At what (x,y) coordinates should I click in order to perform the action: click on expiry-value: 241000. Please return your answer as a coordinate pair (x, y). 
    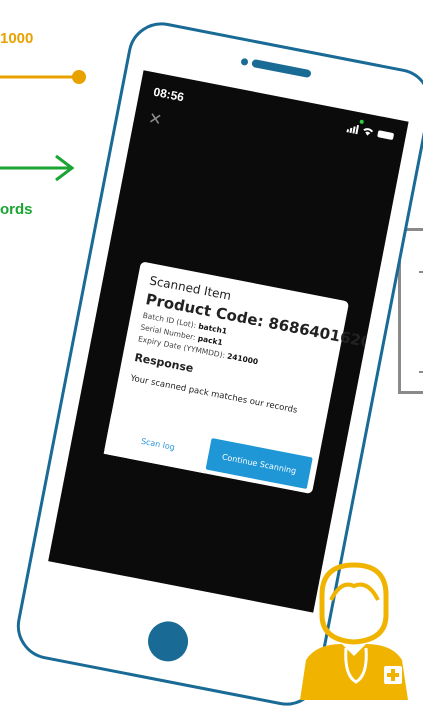
    Looking at the image, I should click on (242, 359).